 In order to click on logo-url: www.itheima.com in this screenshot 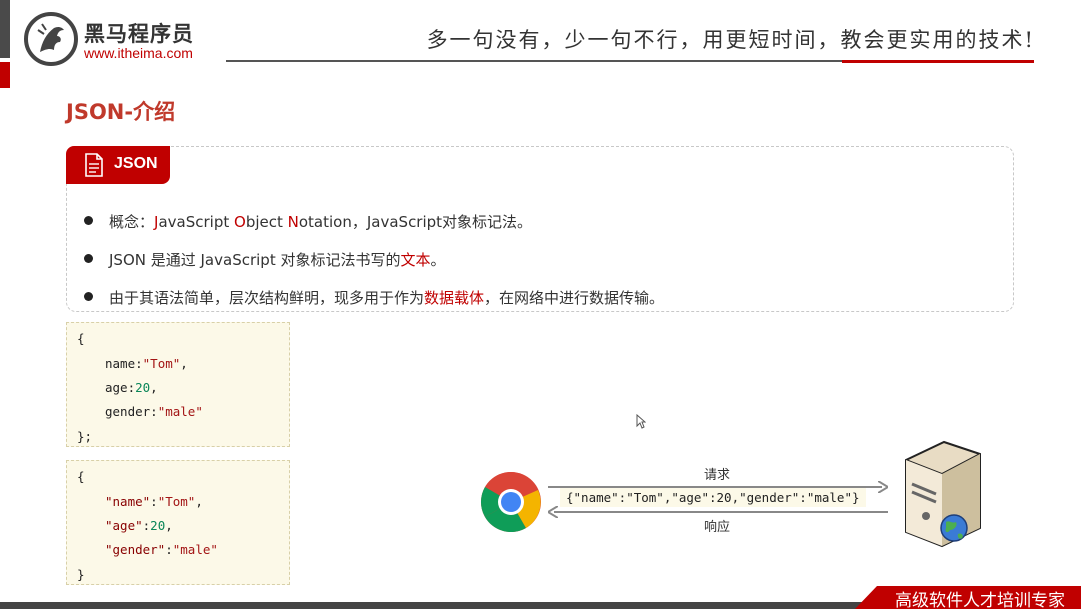, I will do `click(138, 53)`.